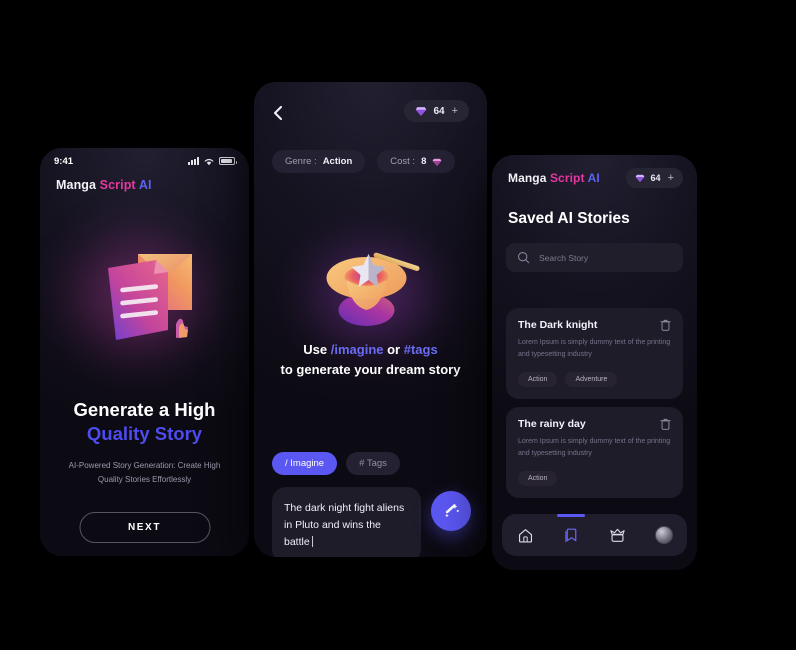 The height and width of the screenshot is (650, 796). I want to click on home-icon, so click(525, 535).